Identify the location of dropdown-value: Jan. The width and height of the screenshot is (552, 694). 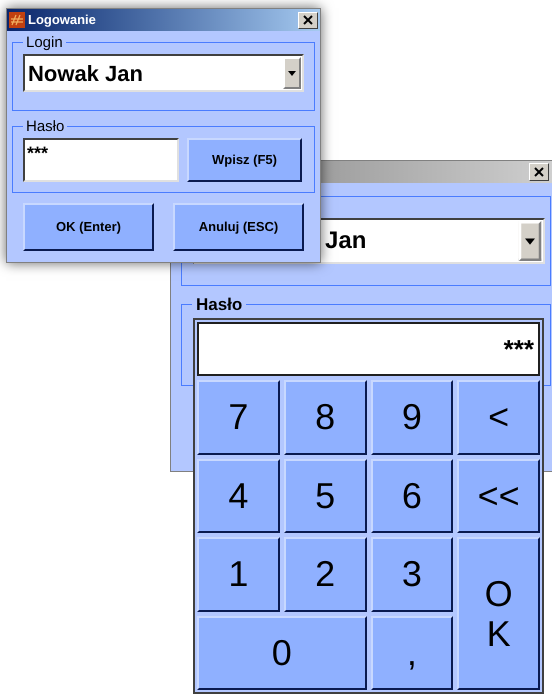
(345, 241).